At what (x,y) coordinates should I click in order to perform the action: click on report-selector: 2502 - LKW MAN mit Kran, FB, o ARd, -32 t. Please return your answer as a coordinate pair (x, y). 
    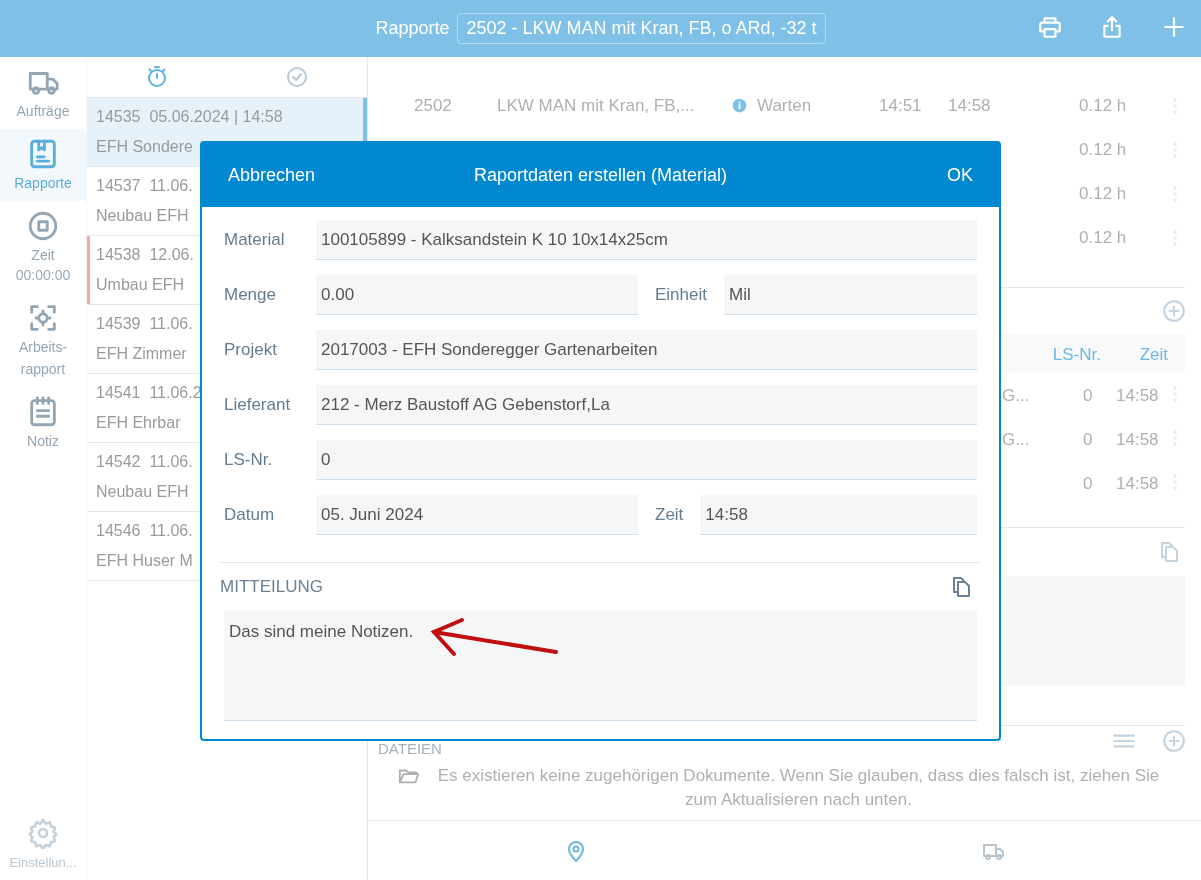
    Looking at the image, I should click on (641, 28).